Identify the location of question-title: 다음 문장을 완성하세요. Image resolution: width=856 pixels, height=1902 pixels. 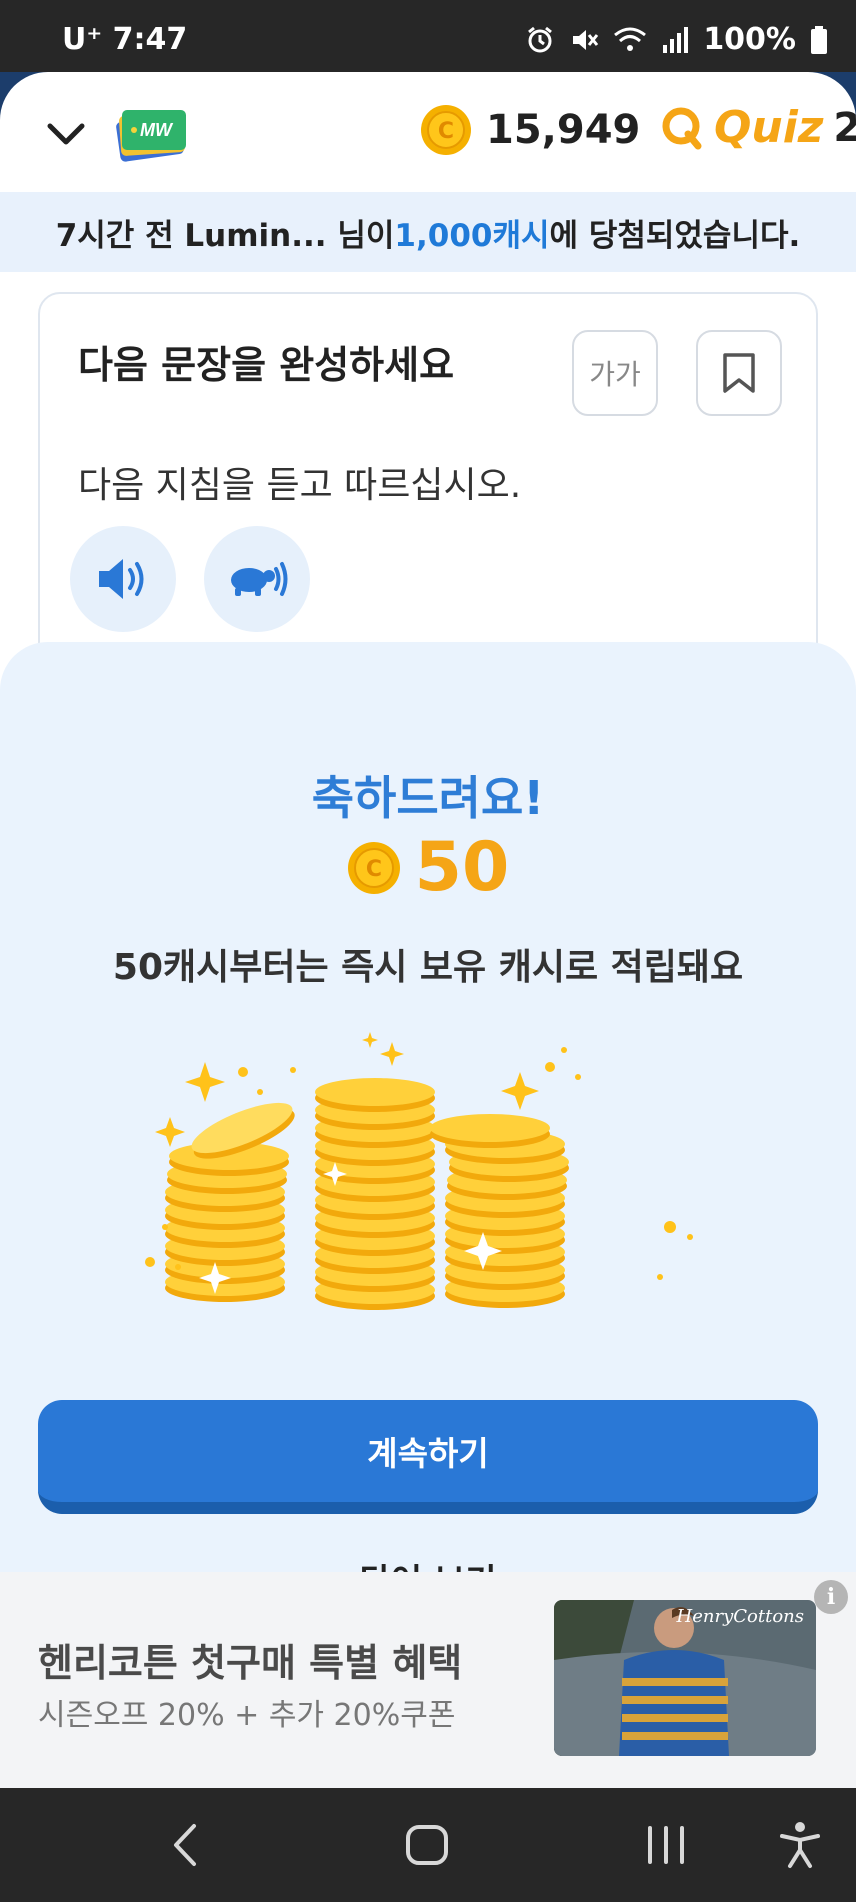
(266, 365).